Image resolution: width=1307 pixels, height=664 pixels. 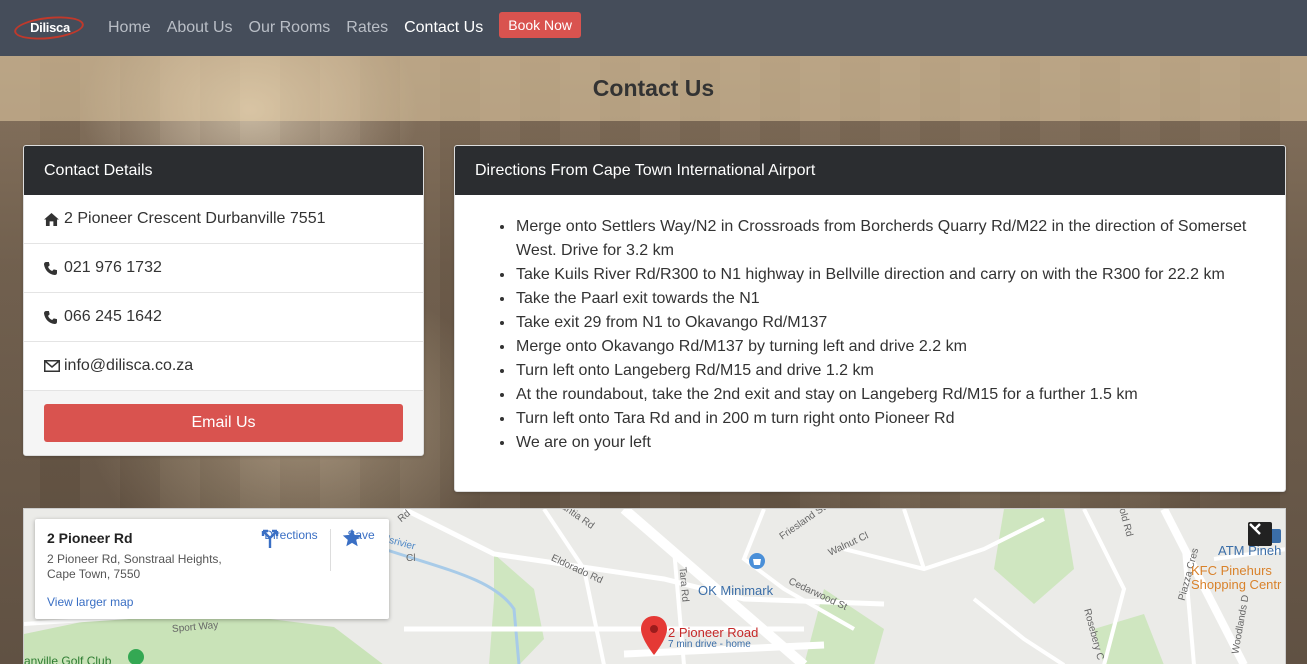 What do you see at coordinates (735, 590) in the screenshot?
I see `ok-minimark-label: OK Minimark` at bounding box center [735, 590].